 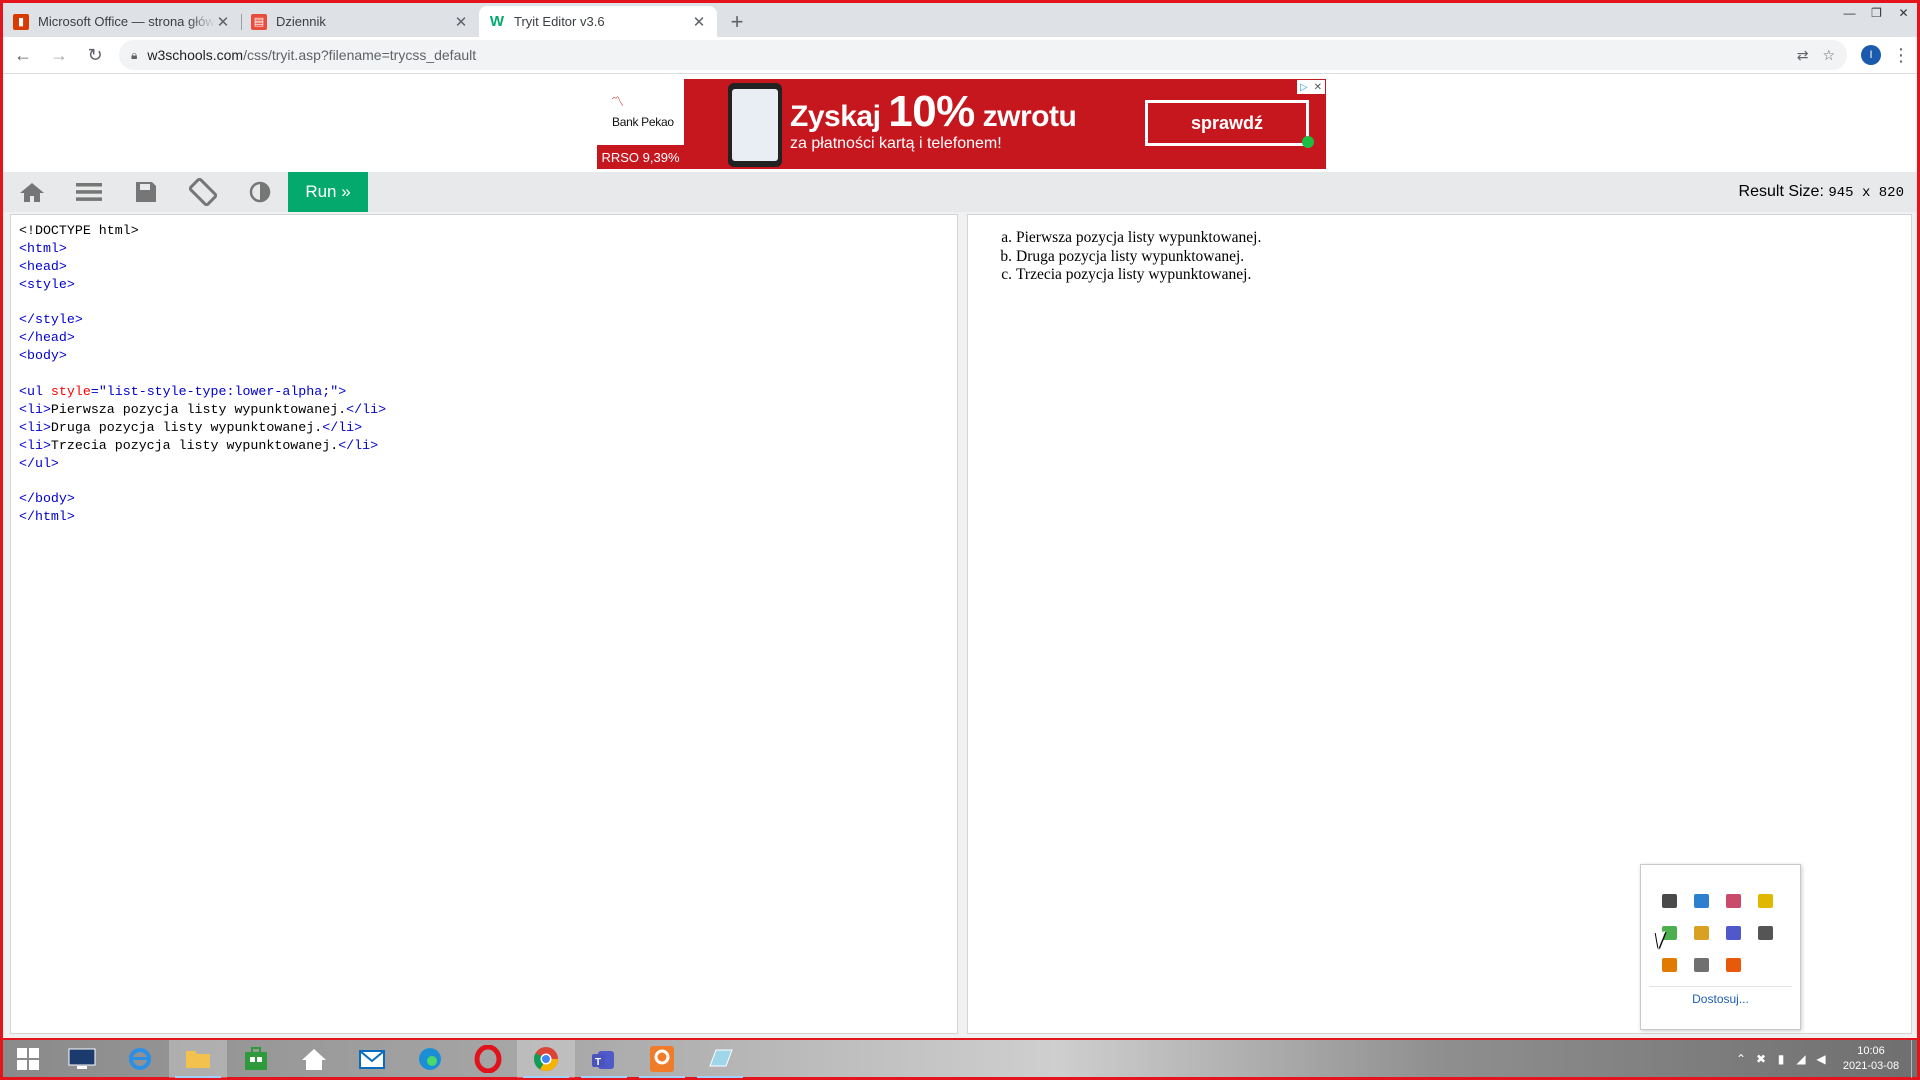 What do you see at coordinates (366, 409) in the screenshot?
I see `code-token: </li>` at bounding box center [366, 409].